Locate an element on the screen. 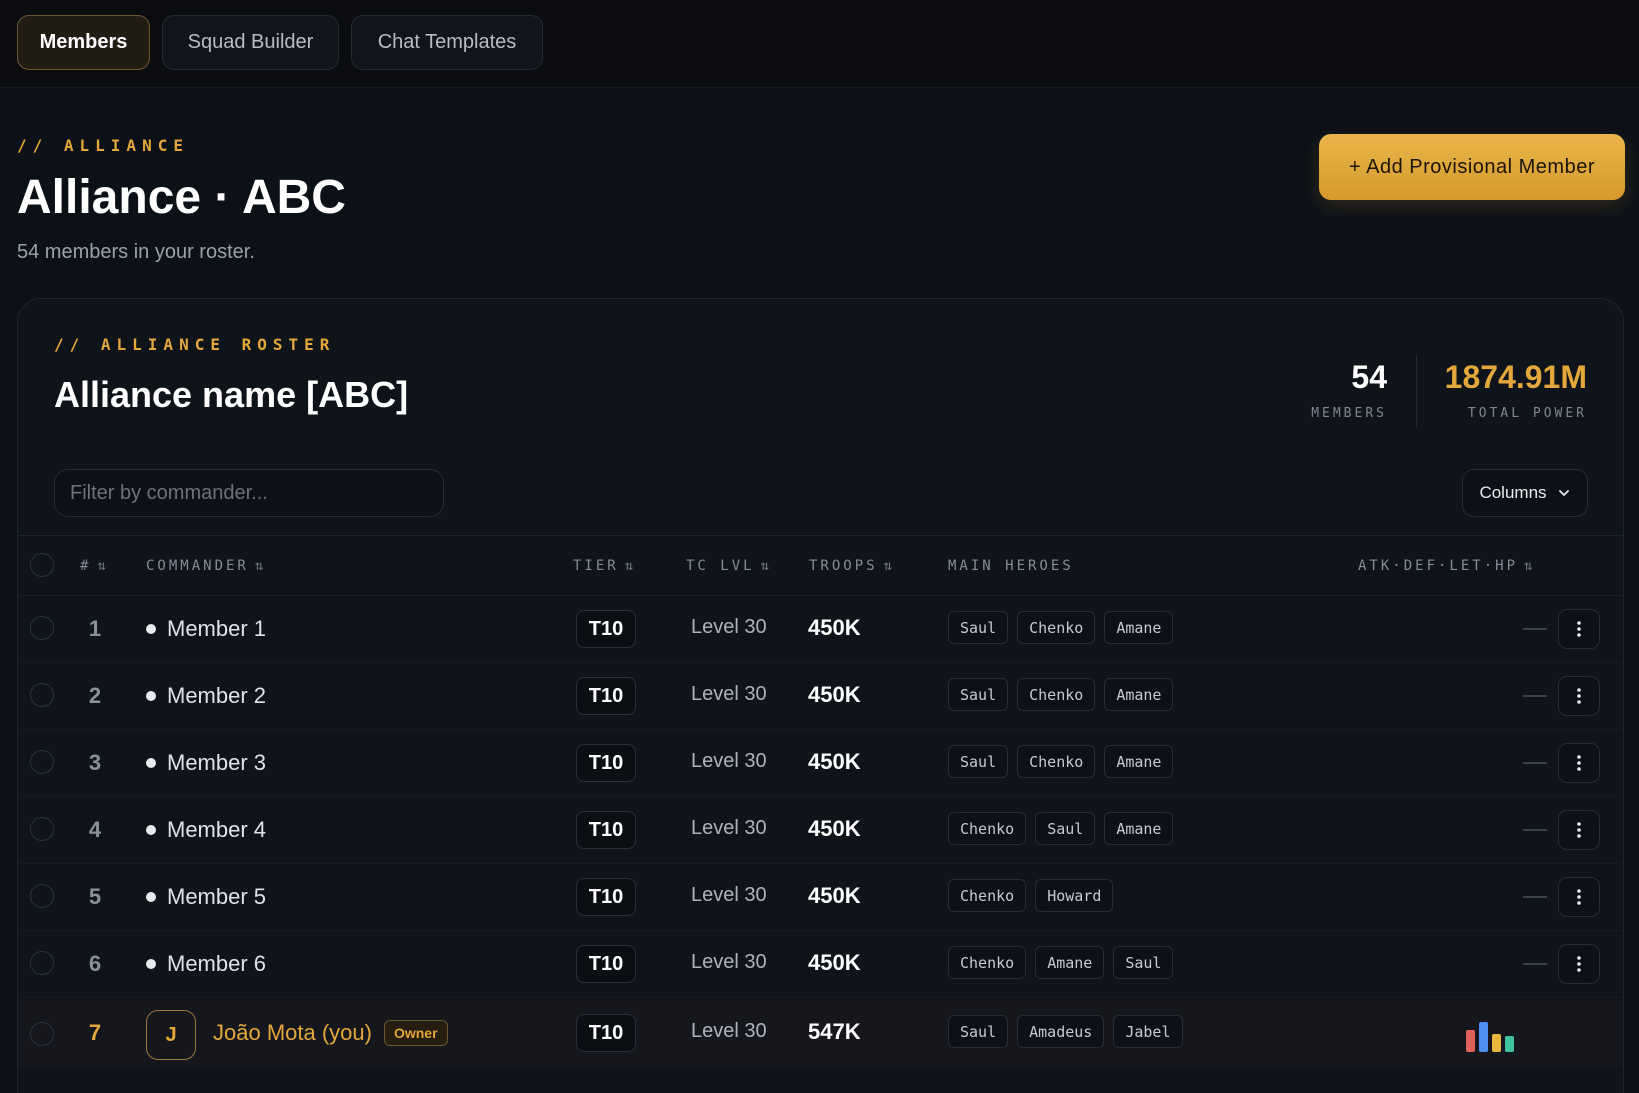 This screenshot has width=1639, height=1093. commander-name: Member 6 is located at coordinates (206, 964).